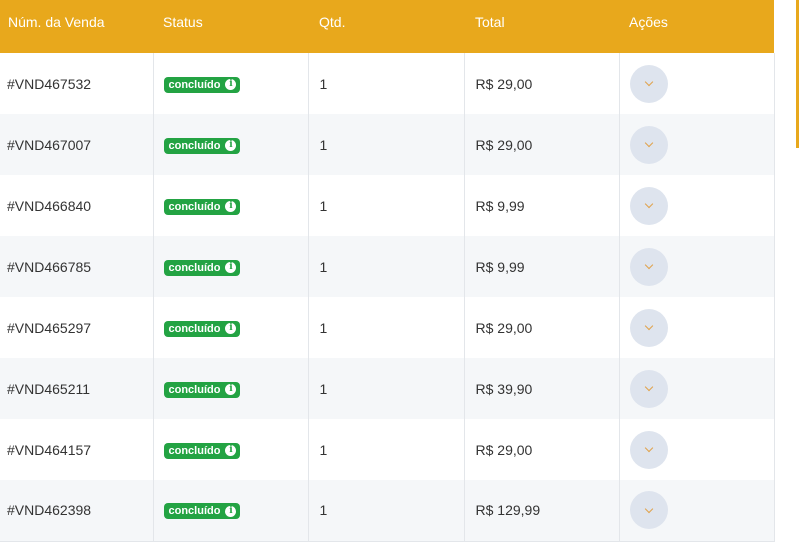 The width and height of the screenshot is (799, 553). What do you see at coordinates (387, 327) in the screenshot?
I see `table-row: #VND465297 concluído i 1 R$ 29,00` at bounding box center [387, 327].